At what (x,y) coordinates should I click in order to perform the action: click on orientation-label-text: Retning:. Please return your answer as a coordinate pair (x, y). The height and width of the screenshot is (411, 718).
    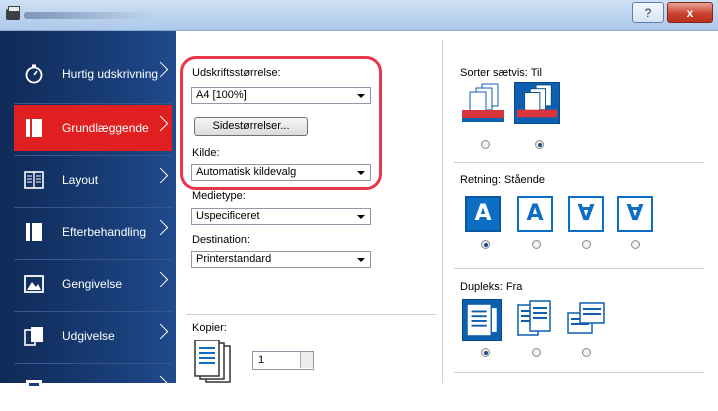
    Looking at the image, I should click on (480, 180).